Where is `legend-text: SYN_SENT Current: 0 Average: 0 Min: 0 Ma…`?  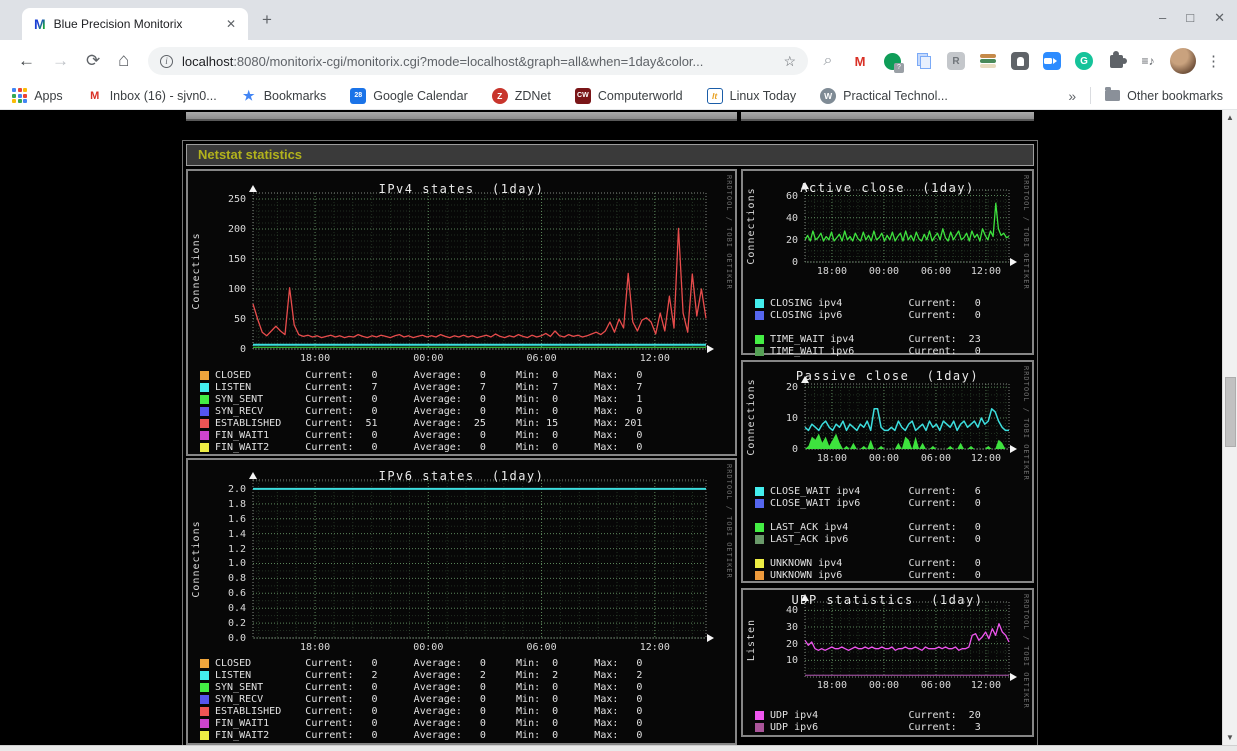
legend-text: SYN_SENT Current: 0 Average: 0 Min: 0 Ma… is located at coordinates (429, 687).